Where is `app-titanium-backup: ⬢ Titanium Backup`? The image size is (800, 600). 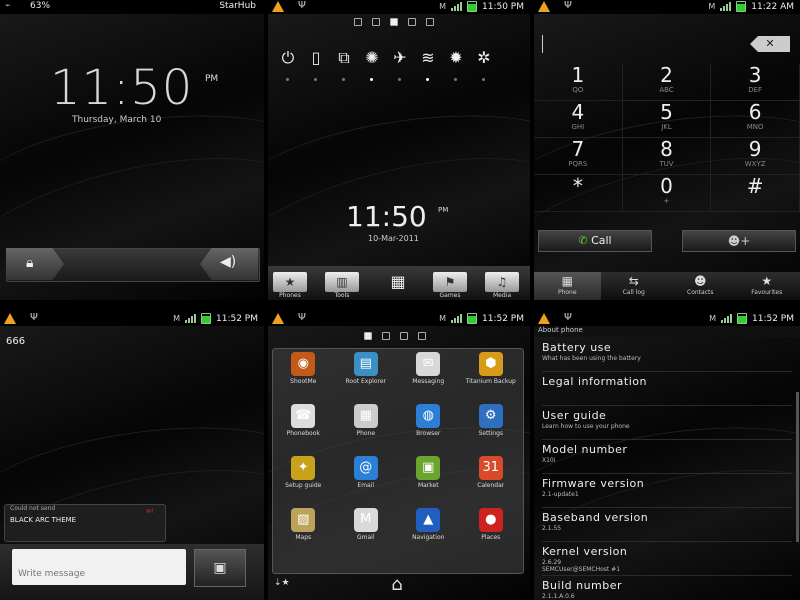 app-titanium-backup: ⬢ Titanium Backup is located at coordinates (491, 374).